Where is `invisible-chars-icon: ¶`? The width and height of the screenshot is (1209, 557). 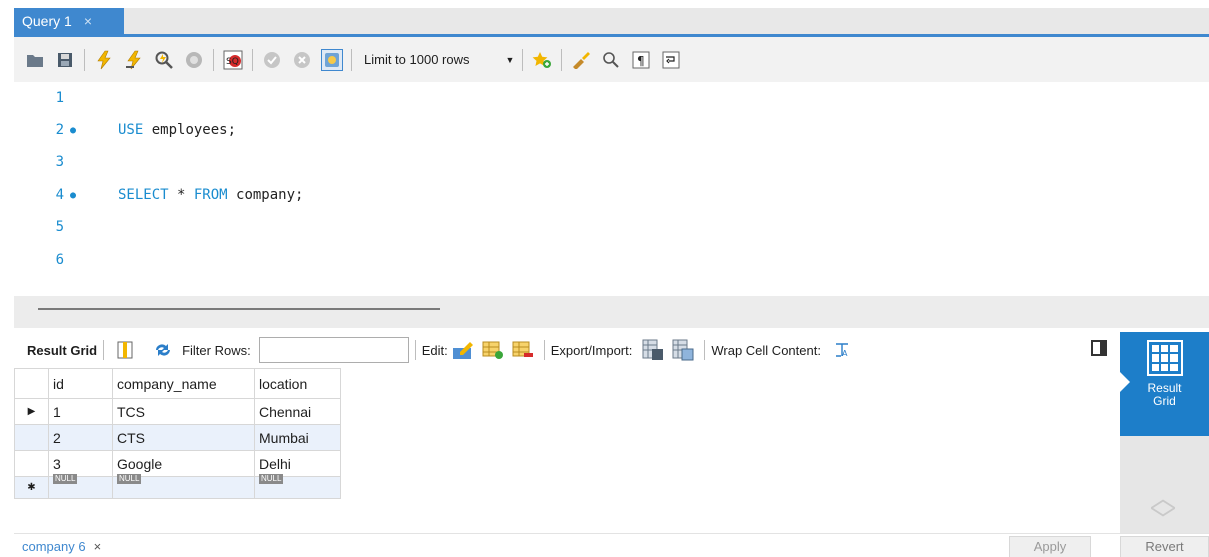
invisible-chars-icon: ¶ is located at coordinates (641, 60).